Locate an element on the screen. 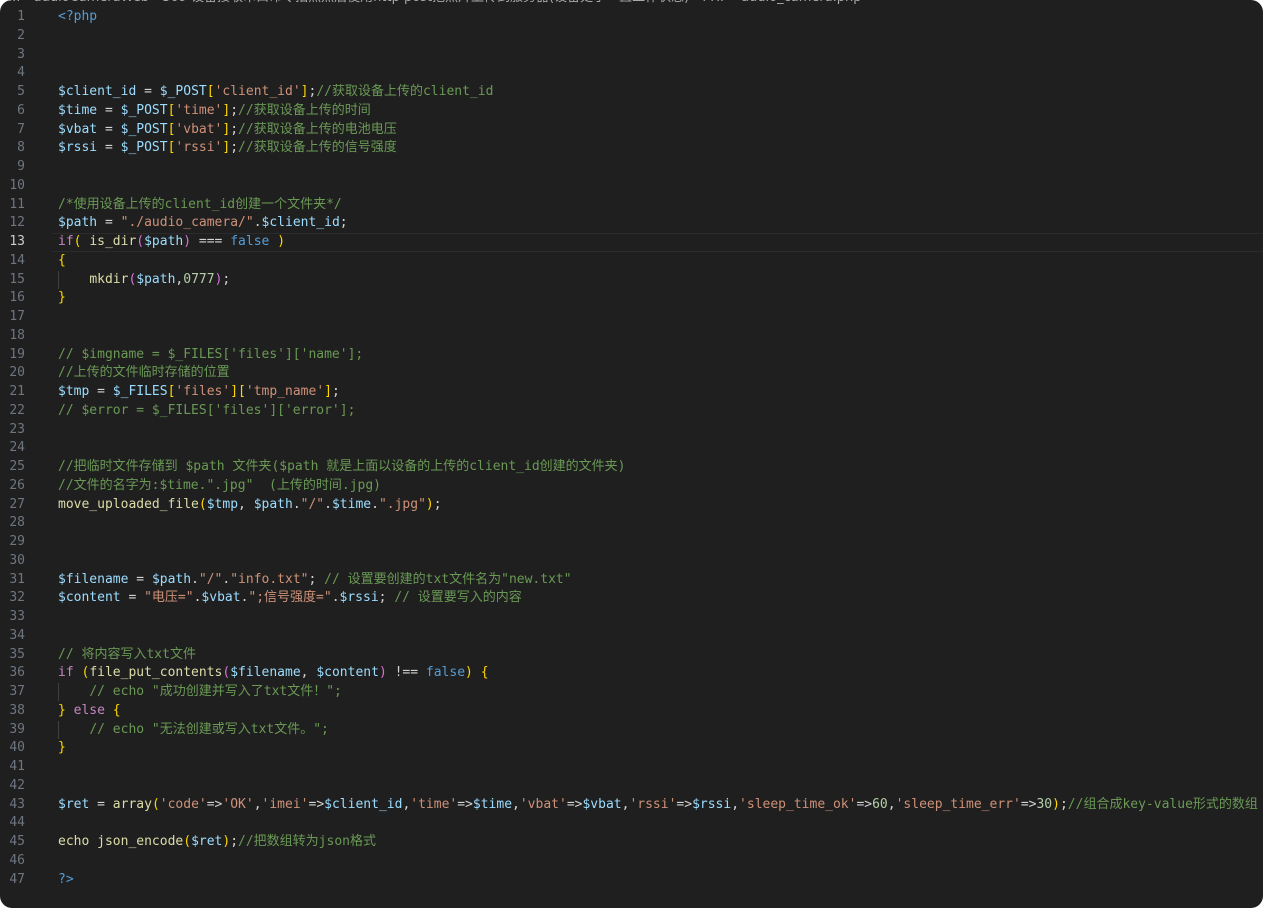 This screenshot has height=908, width=1263. code-line: 22 // $error = $_FILES['files']['error']; is located at coordinates (631, 411).